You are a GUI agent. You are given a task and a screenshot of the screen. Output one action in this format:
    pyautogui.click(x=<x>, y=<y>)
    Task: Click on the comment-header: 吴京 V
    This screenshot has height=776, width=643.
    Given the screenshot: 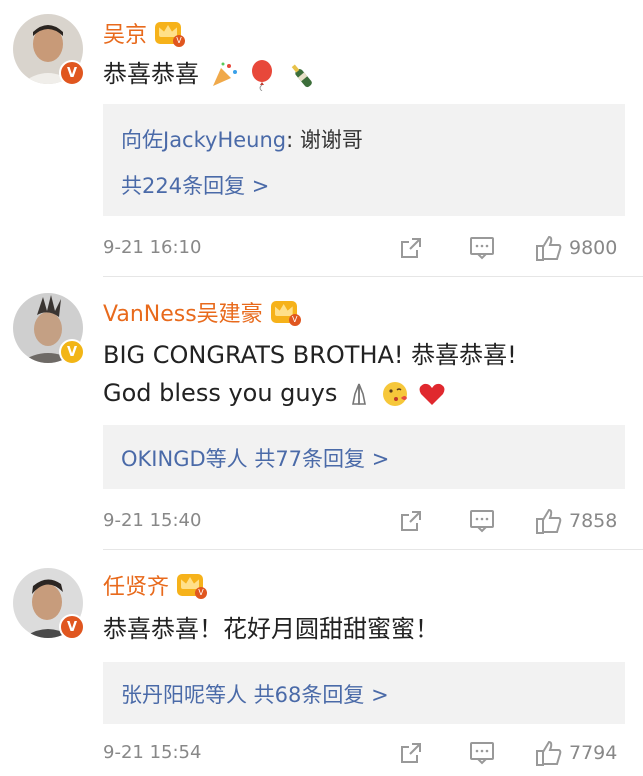 What is the action you would take?
    pyautogui.click(x=144, y=33)
    